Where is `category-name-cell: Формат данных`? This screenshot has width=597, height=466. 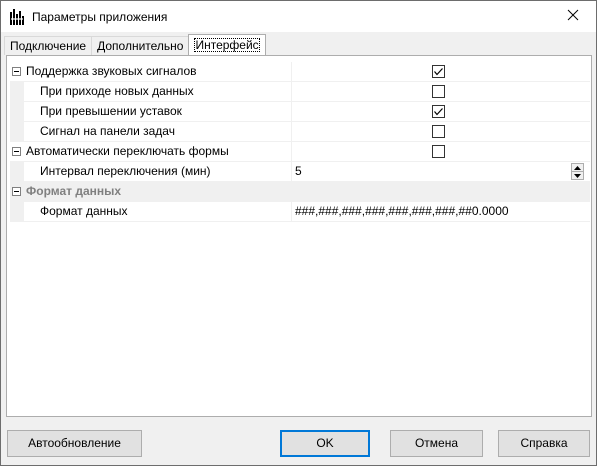
category-name-cell: Формат данных is located at coordinates (300, 191).